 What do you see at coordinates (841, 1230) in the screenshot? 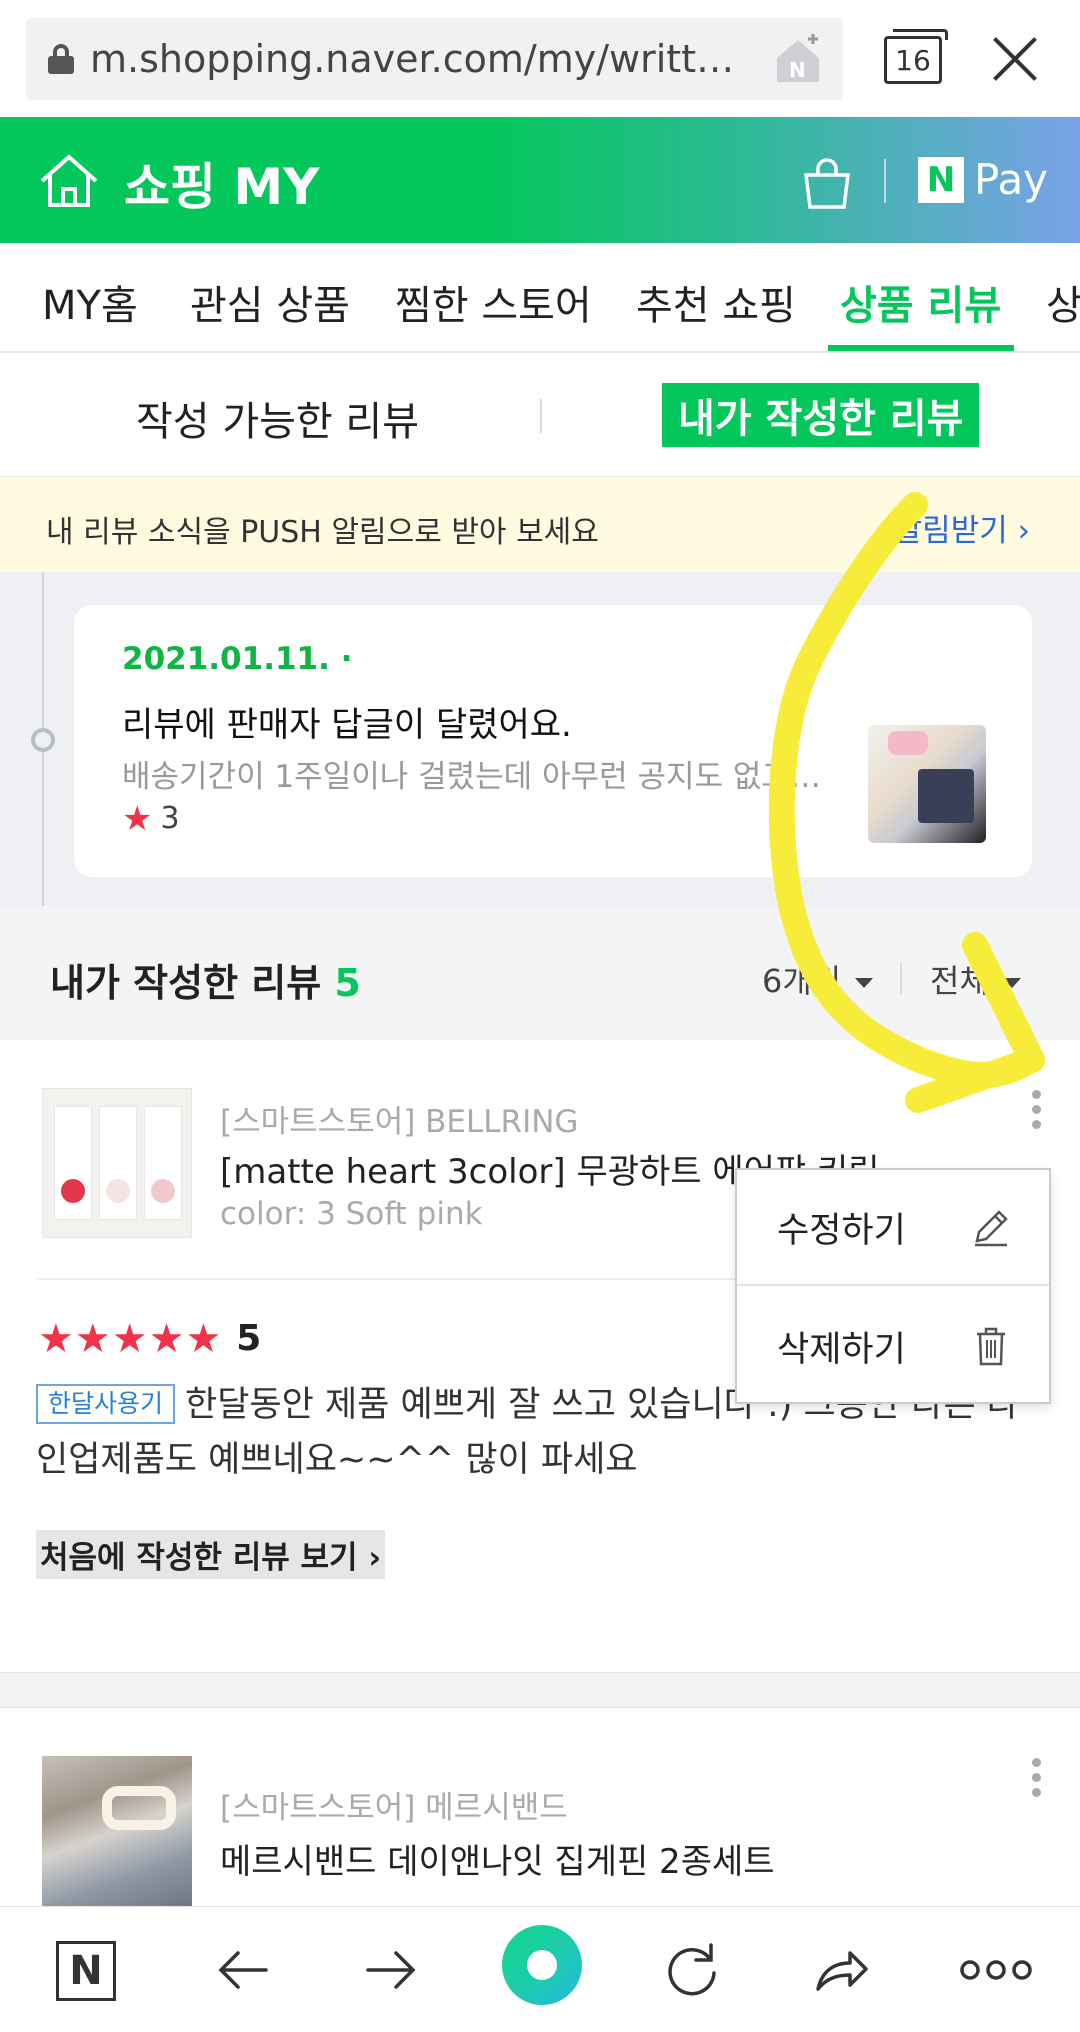
I see `edit-label: 수정하기` at bounding box center [841, 1230].